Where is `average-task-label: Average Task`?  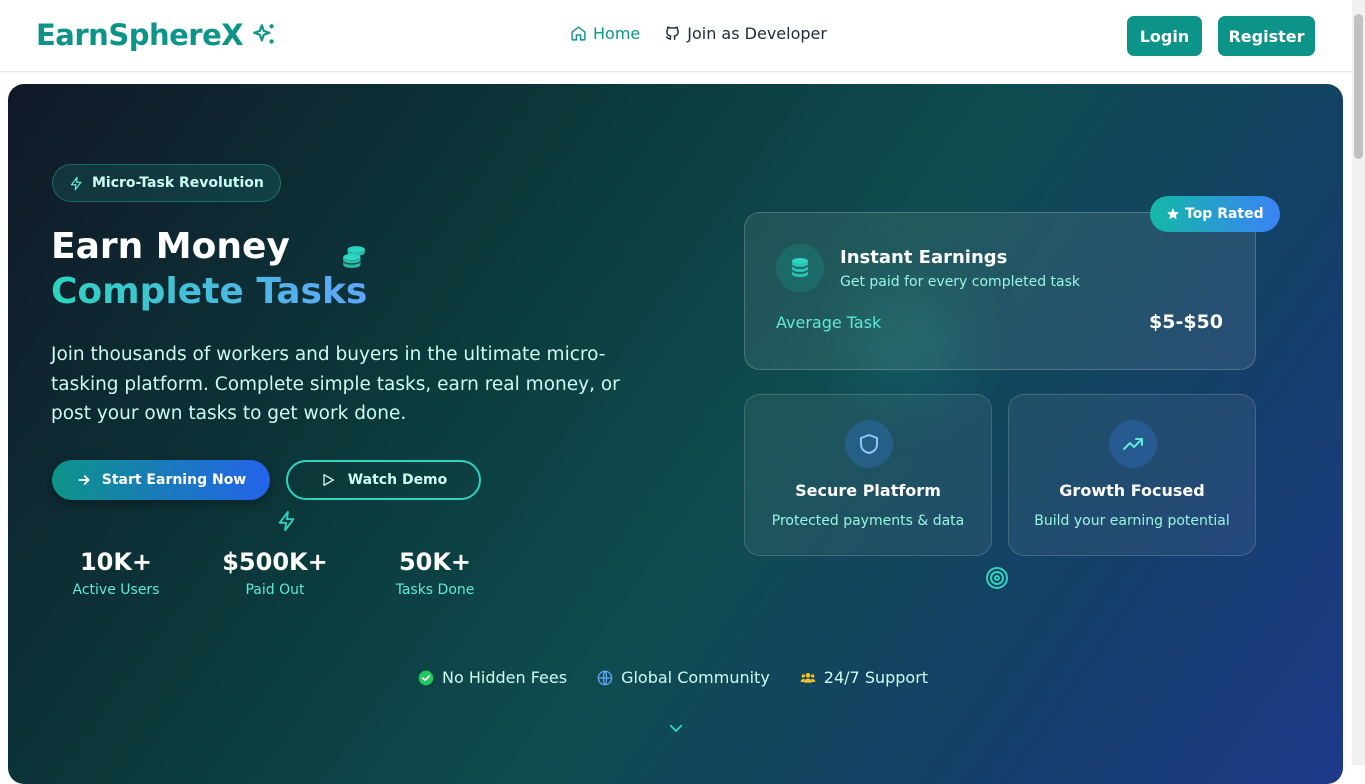
average-task-label: Average Task is located at coordinates (829, 322).